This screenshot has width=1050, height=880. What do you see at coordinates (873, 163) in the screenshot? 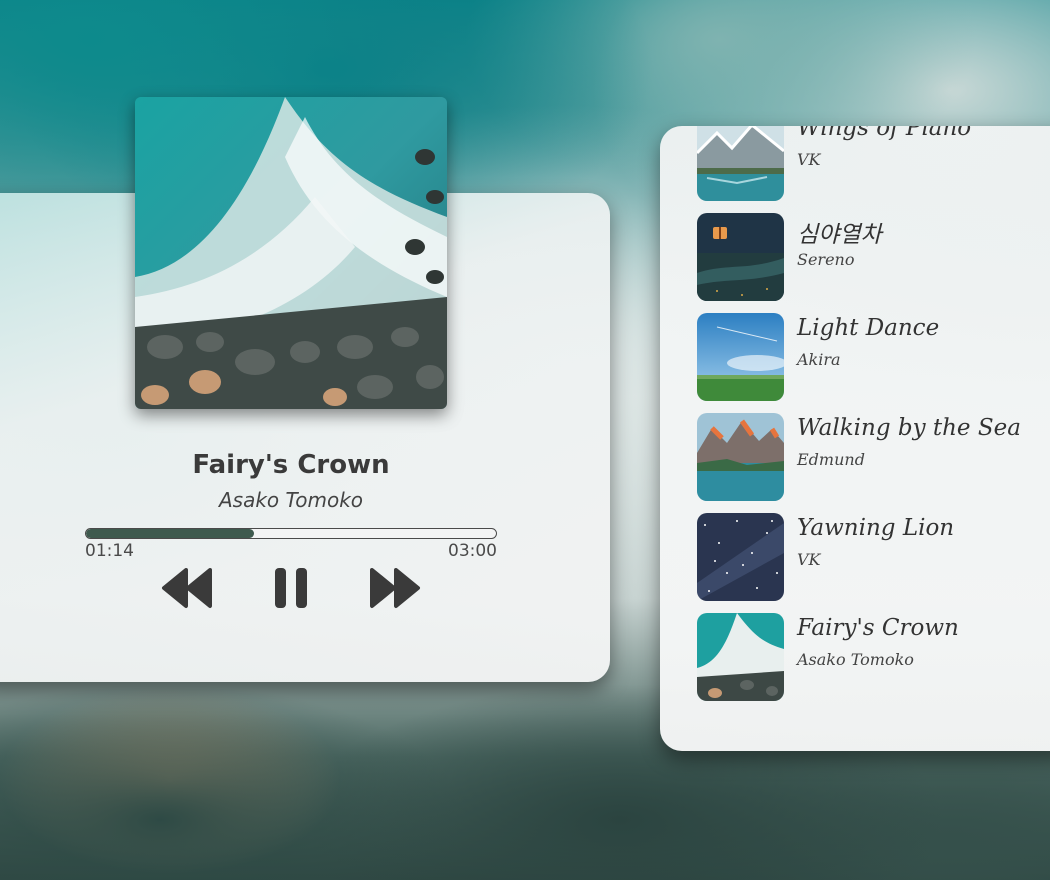
I see `playlist-item: Wings of Piano VK` at bounding box center [873, 163].